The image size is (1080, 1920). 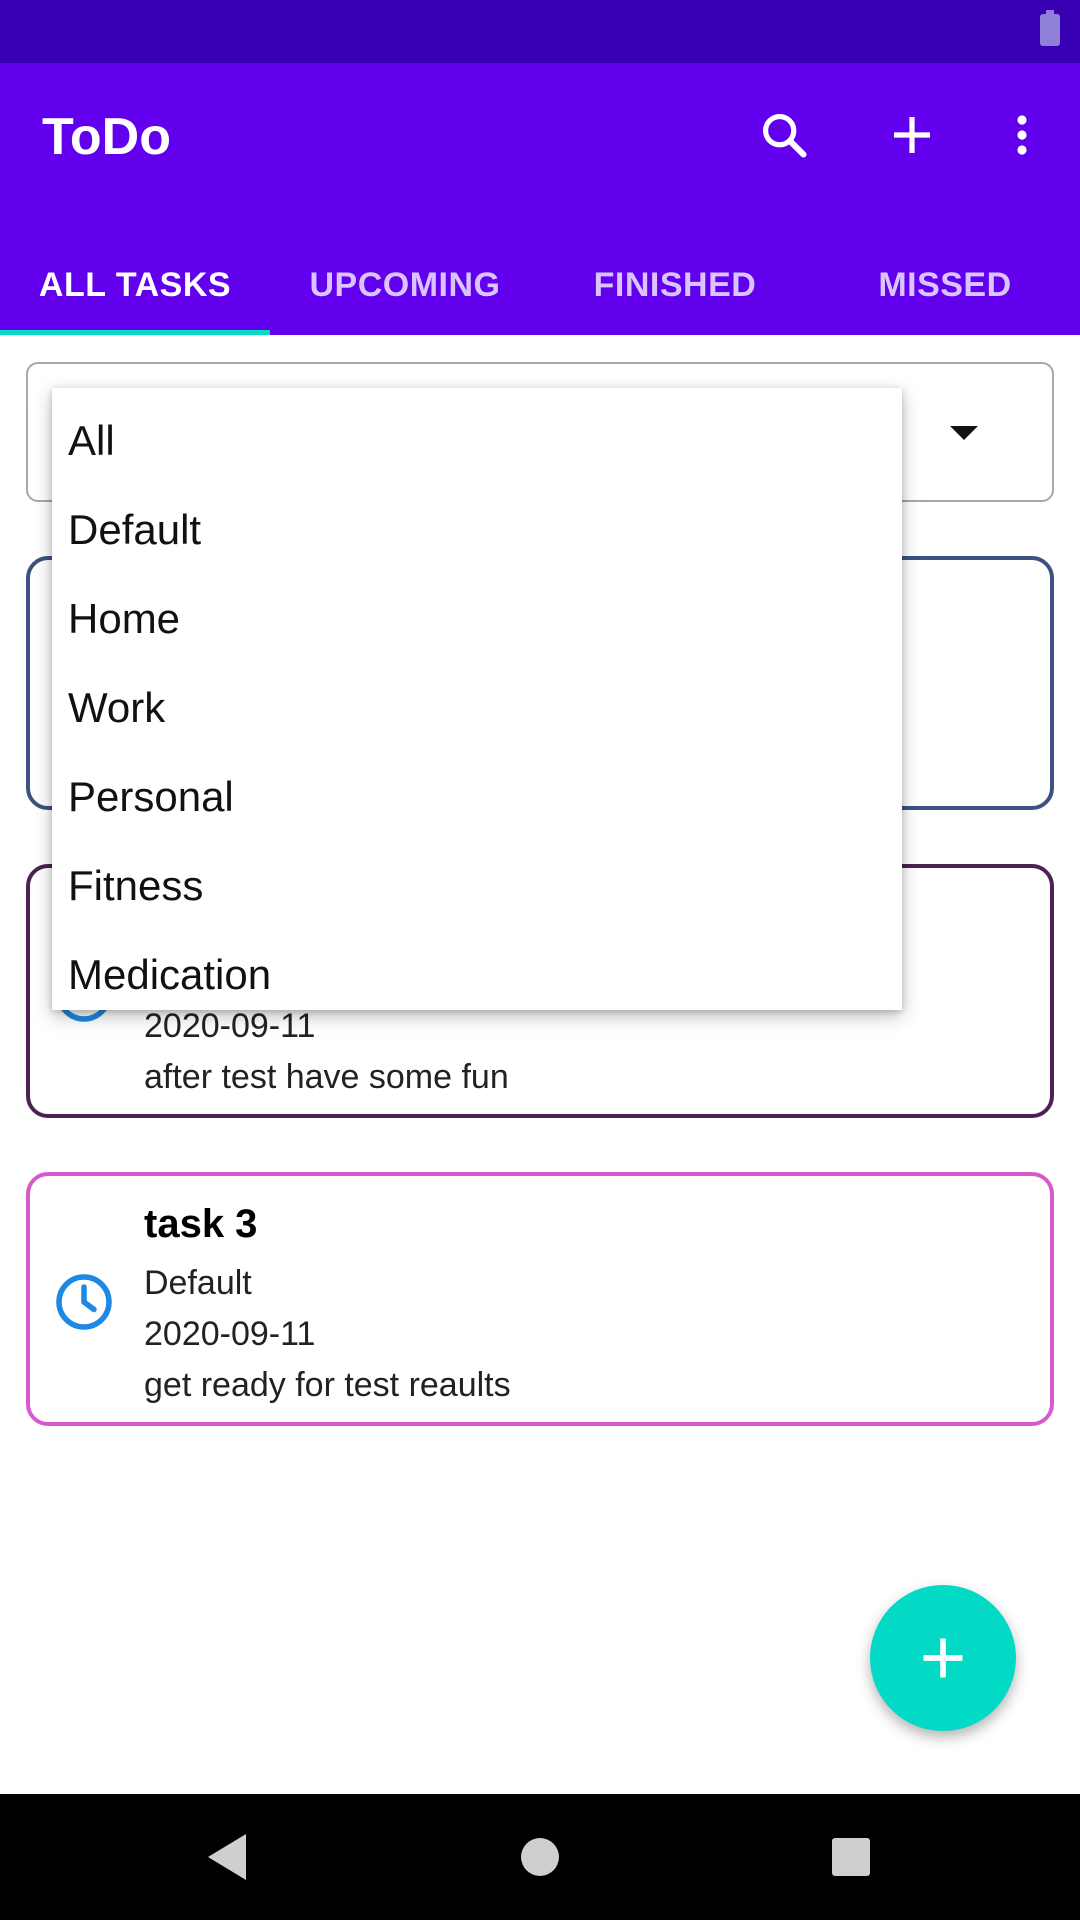 I want to click on search-icon, so click(x=784, y=135).